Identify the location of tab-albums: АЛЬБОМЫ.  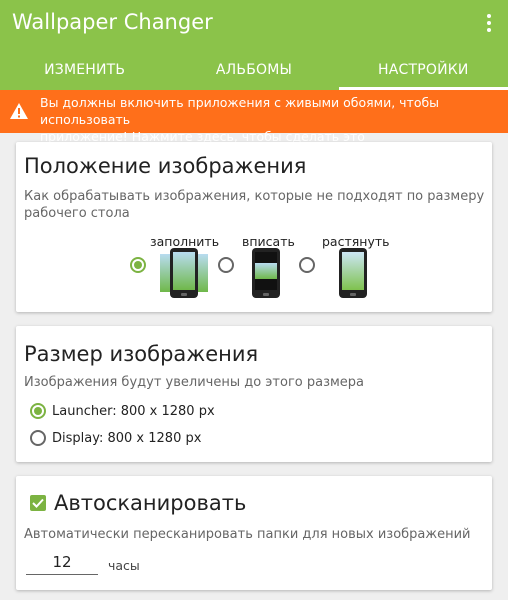
(253, 71).